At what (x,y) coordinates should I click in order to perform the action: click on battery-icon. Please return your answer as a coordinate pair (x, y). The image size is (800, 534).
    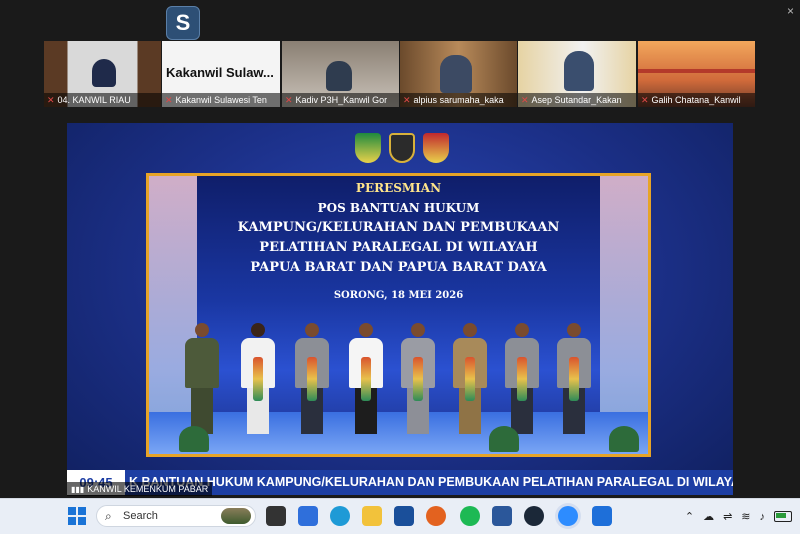
    Looking at the image, I should click on (783, 516).